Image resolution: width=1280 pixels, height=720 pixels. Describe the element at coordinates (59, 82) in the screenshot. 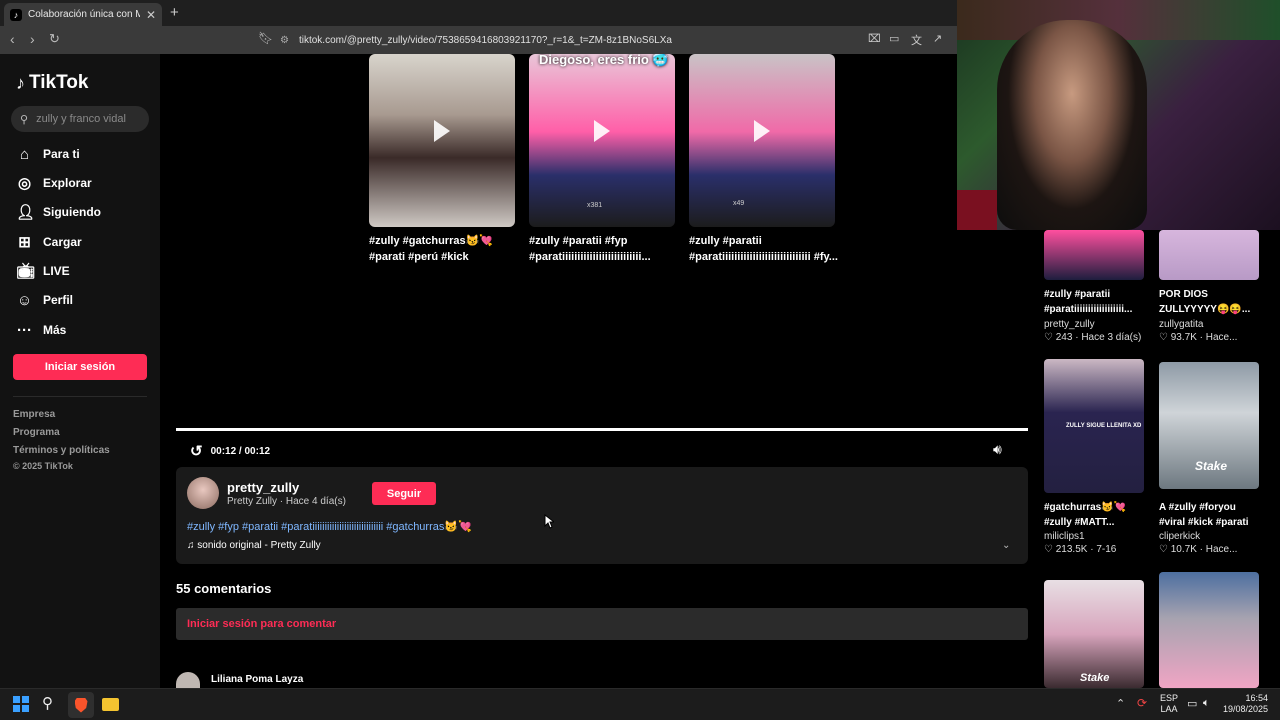

I see `logo-text: TikTok` at that location.